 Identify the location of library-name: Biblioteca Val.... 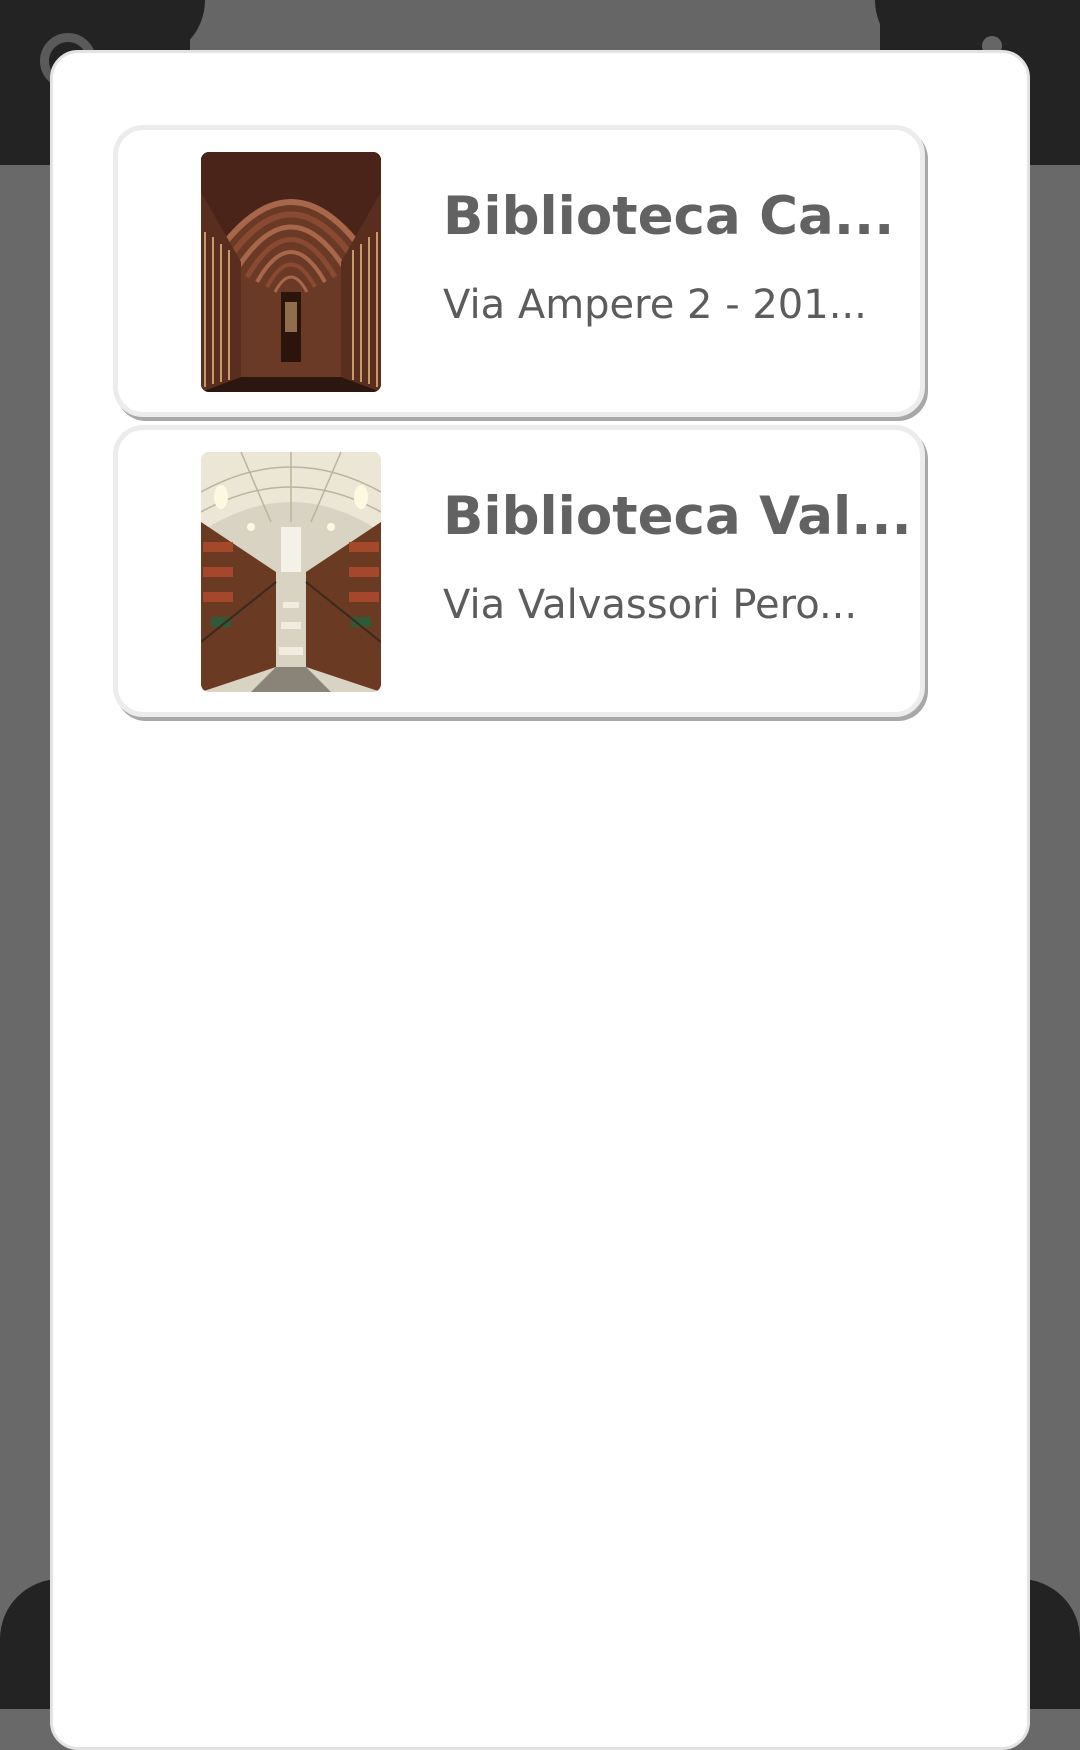
(677, 516).